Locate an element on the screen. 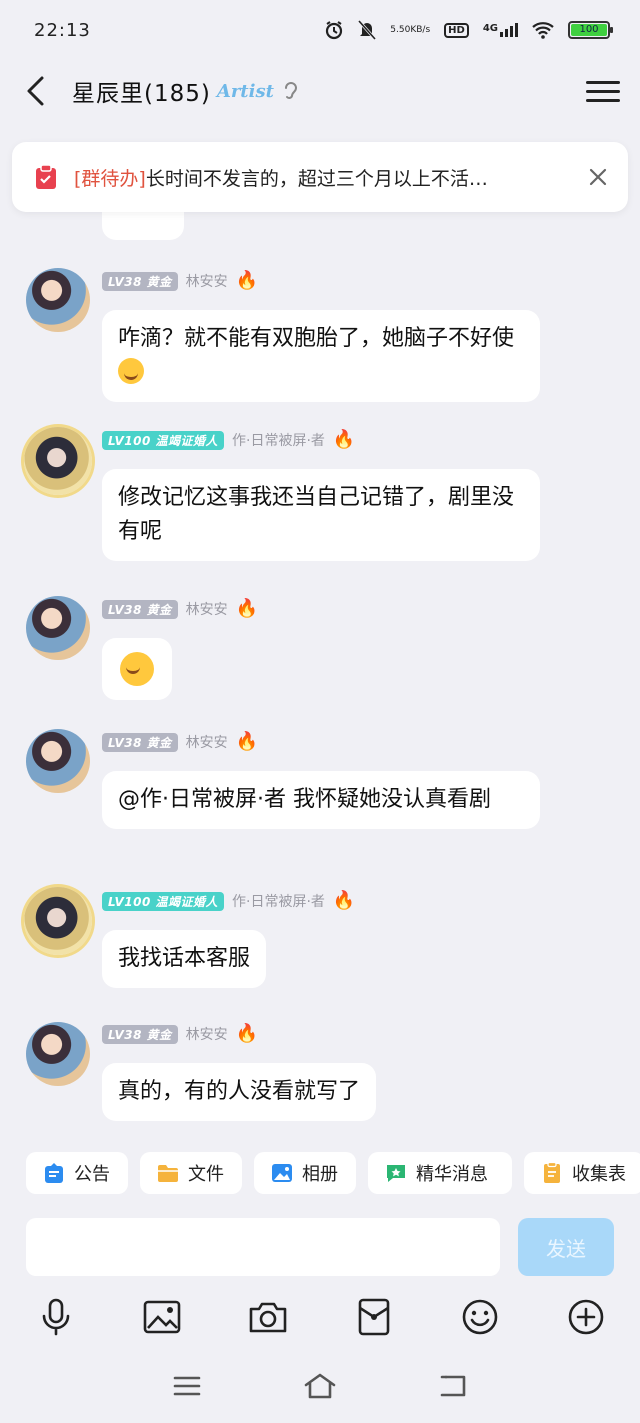  net-speed-value: 5.50 is located at coordinates (400, 29).